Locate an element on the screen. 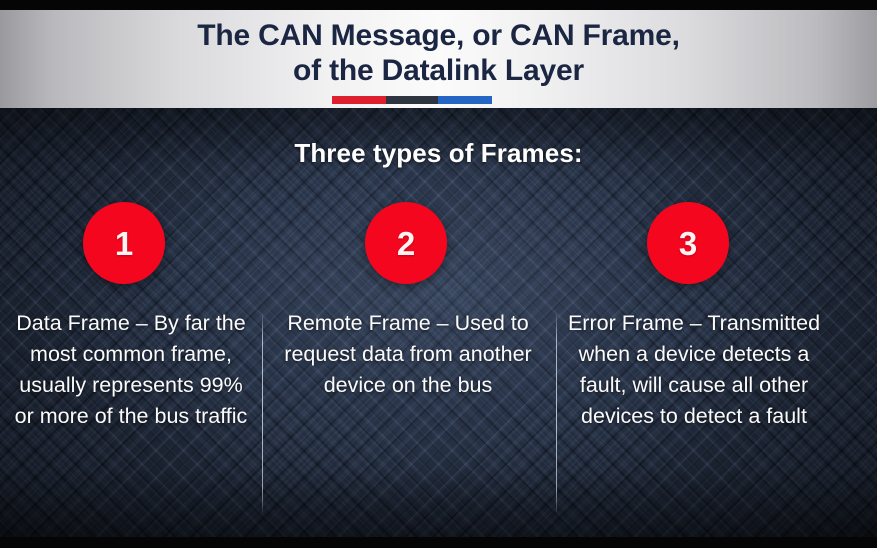  frame-number-label-3: 3 is located at coordinates (688, 243).